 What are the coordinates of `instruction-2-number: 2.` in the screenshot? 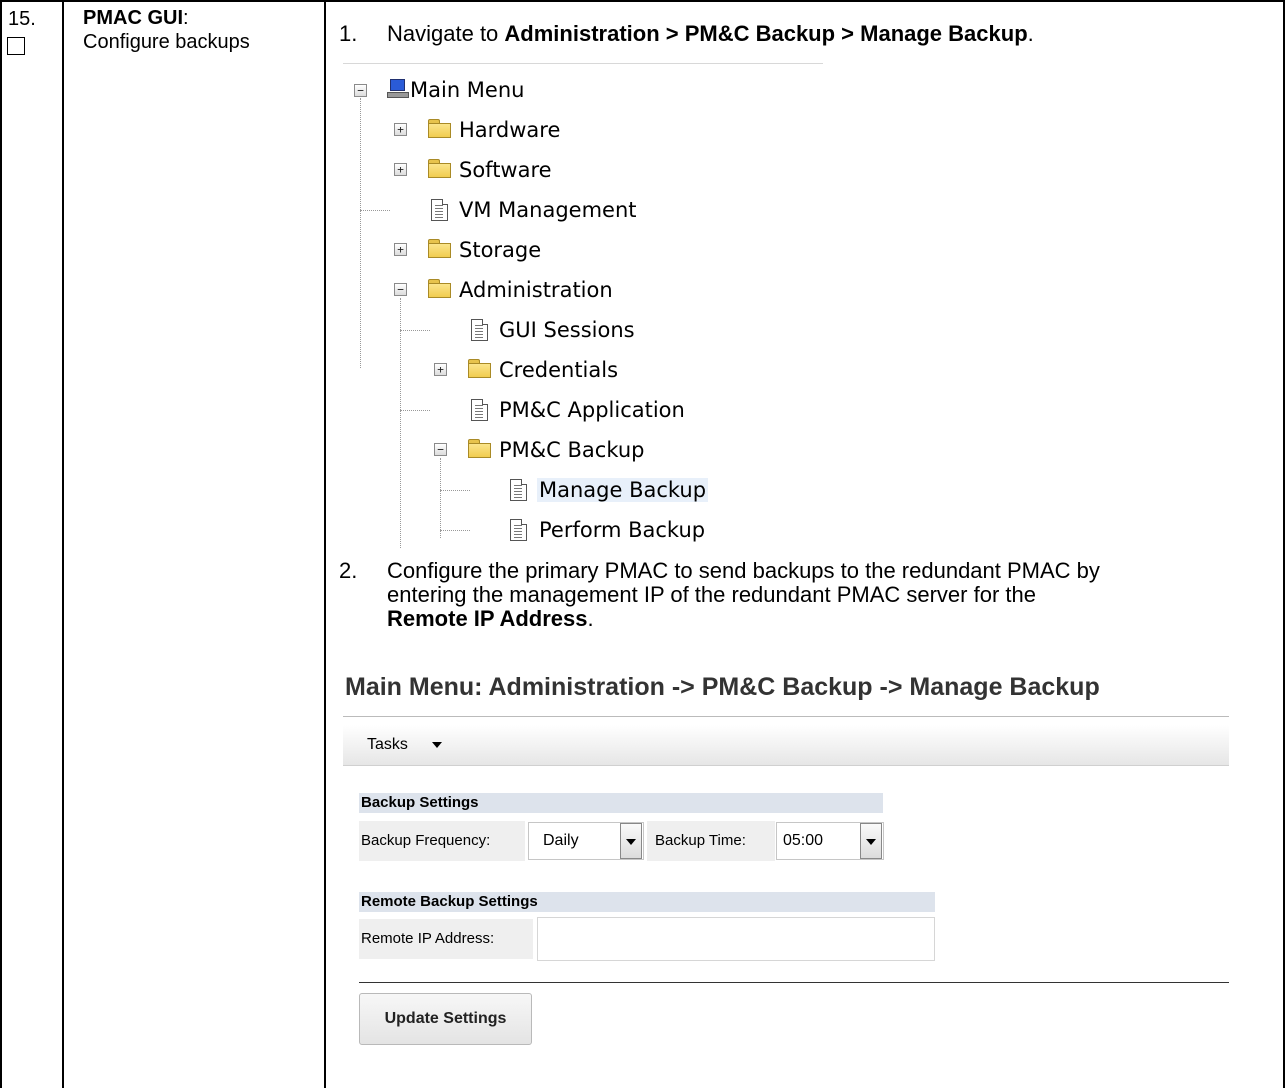 It's located at (348, 570).